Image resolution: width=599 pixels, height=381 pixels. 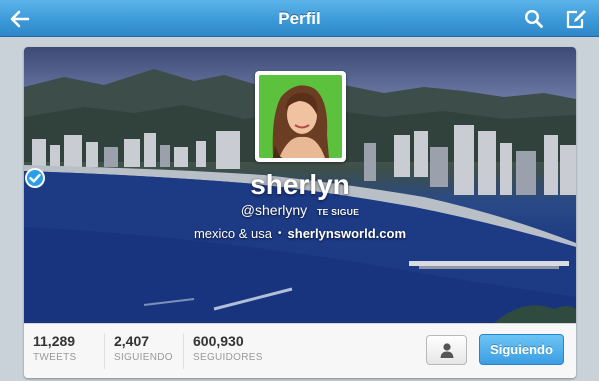 What do you see at coordinates (143, 357) in the screenshot?
I see `stat-following-label: SIGUIENDO` at bounding box center [143, 357].